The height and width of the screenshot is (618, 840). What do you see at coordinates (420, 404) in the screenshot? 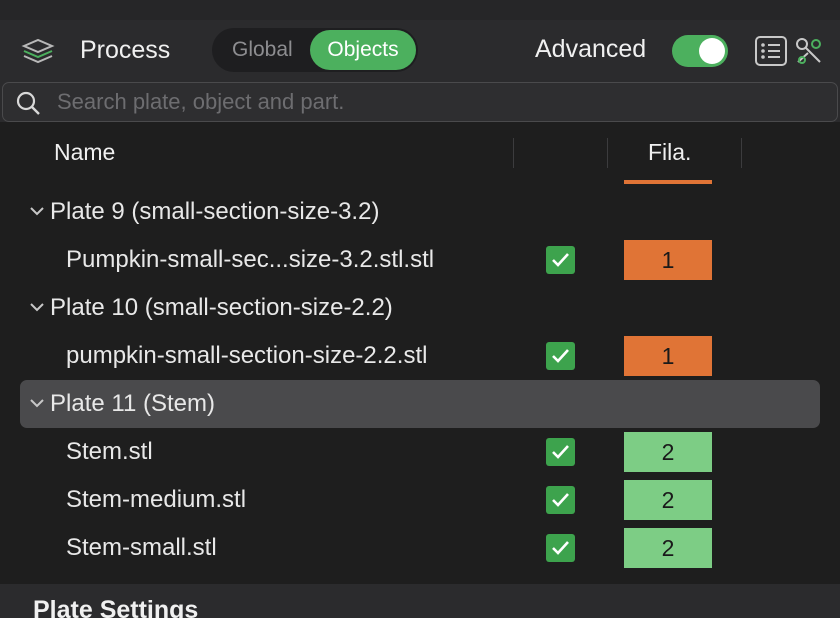
I see `plate-row: Plate 11 (Stem)` at bounding box center [420, 404].